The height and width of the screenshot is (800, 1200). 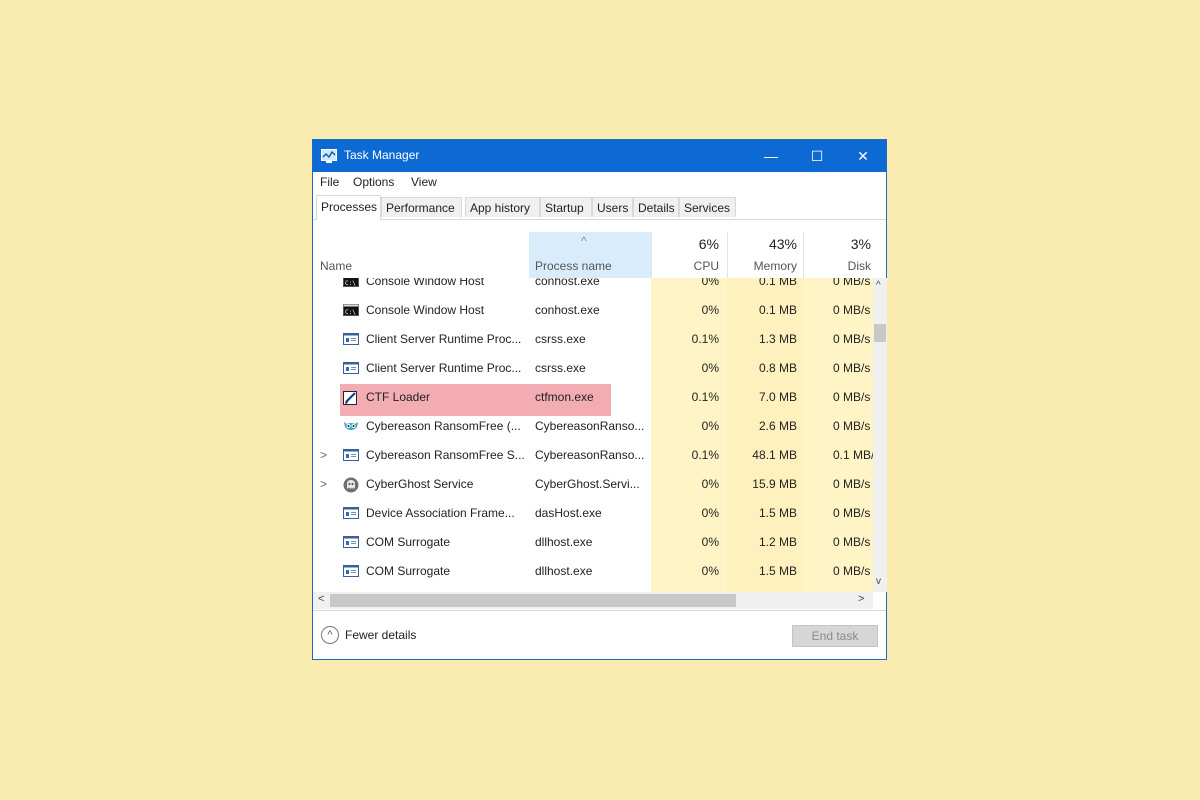 What do you see at coordinates (880, 435) in the screenshot?
I see `vertical-scrollbar: ^ v` at bounding box center [880, 435].